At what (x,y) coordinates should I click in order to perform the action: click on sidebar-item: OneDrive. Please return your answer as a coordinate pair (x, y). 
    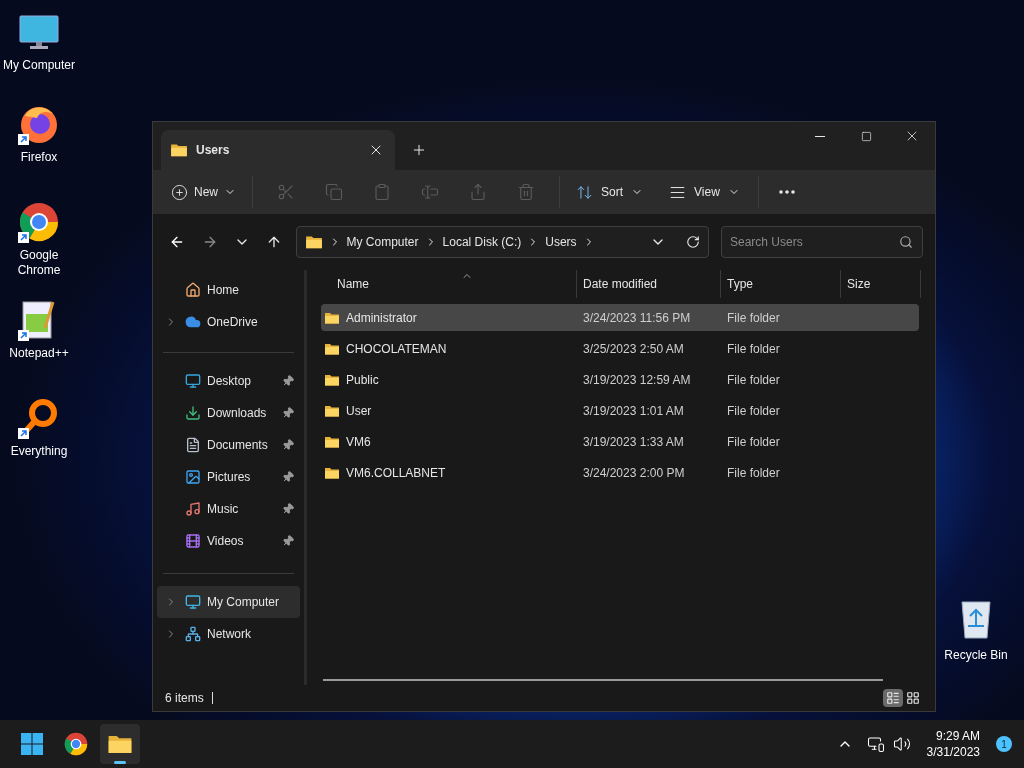
    Looking at the image, I should click on (228, 322).